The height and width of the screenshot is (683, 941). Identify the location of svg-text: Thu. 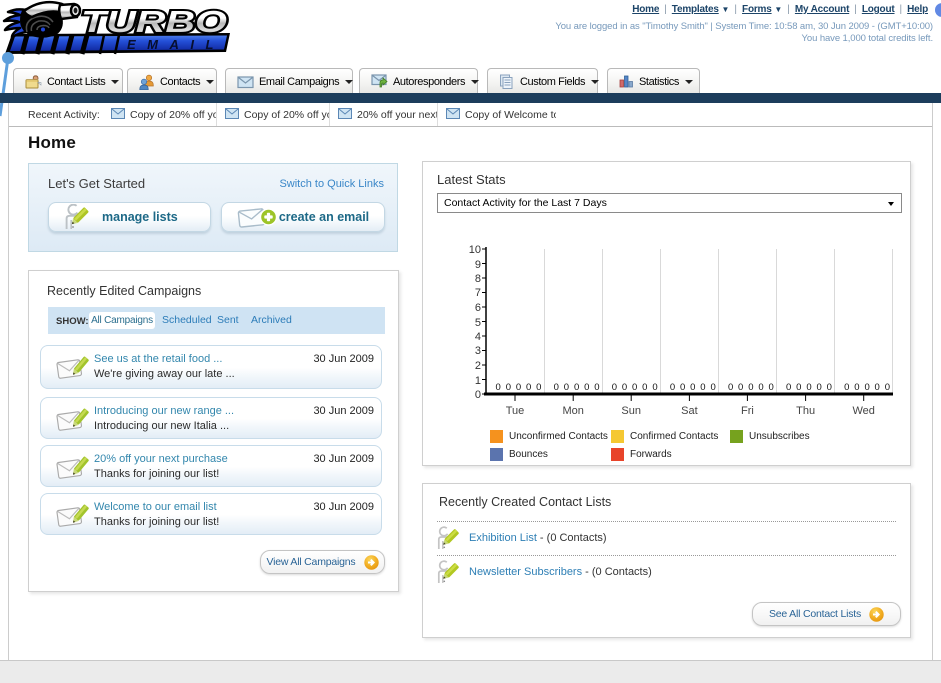
(805, 411).